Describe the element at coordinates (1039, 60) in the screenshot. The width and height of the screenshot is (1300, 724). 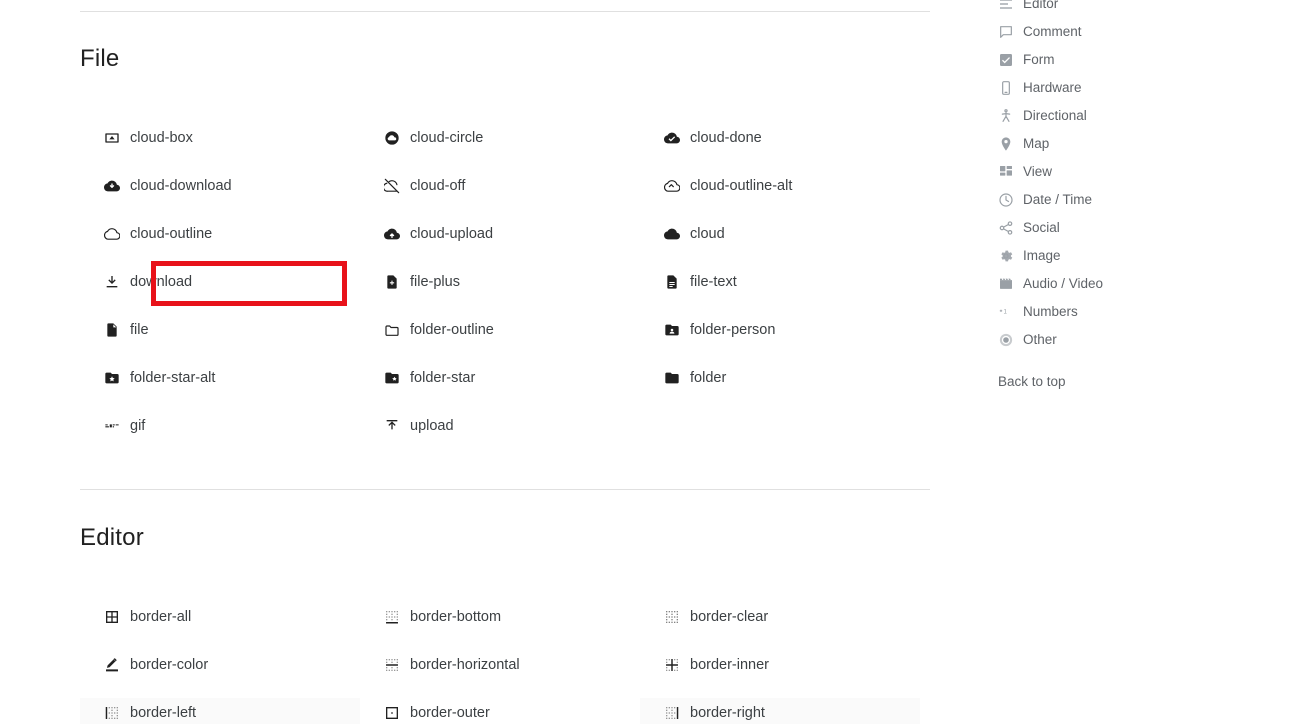
I see `sidebar-item-label: Form` at that location.